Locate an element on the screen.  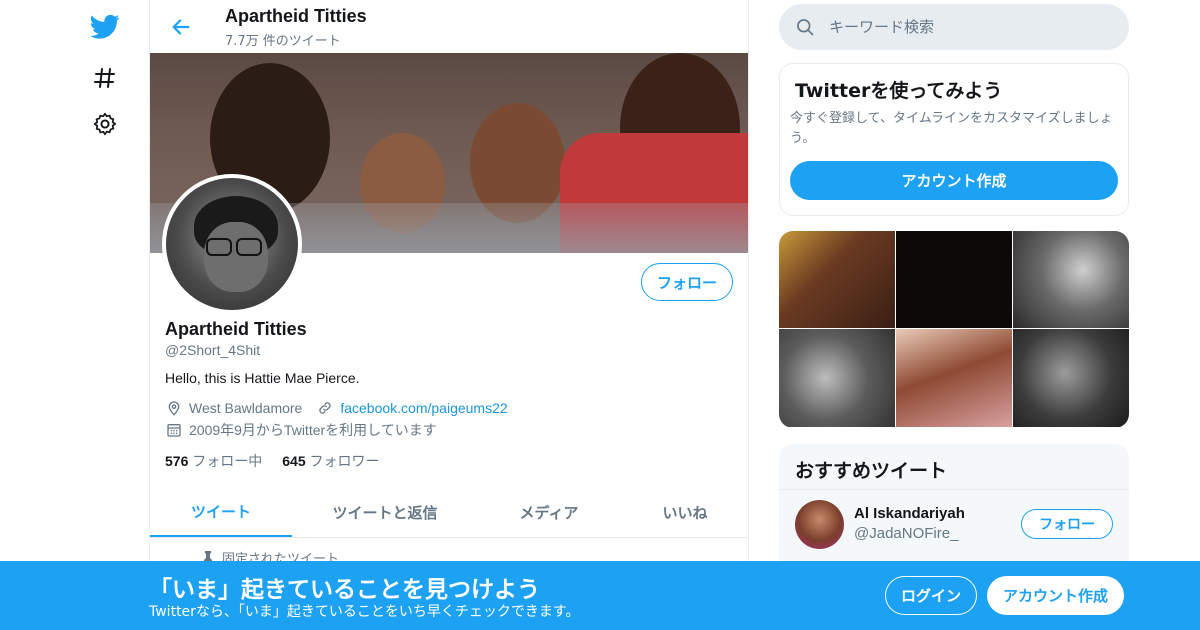
header-name: Apartheid Titties is located at coordinates (296, 16).